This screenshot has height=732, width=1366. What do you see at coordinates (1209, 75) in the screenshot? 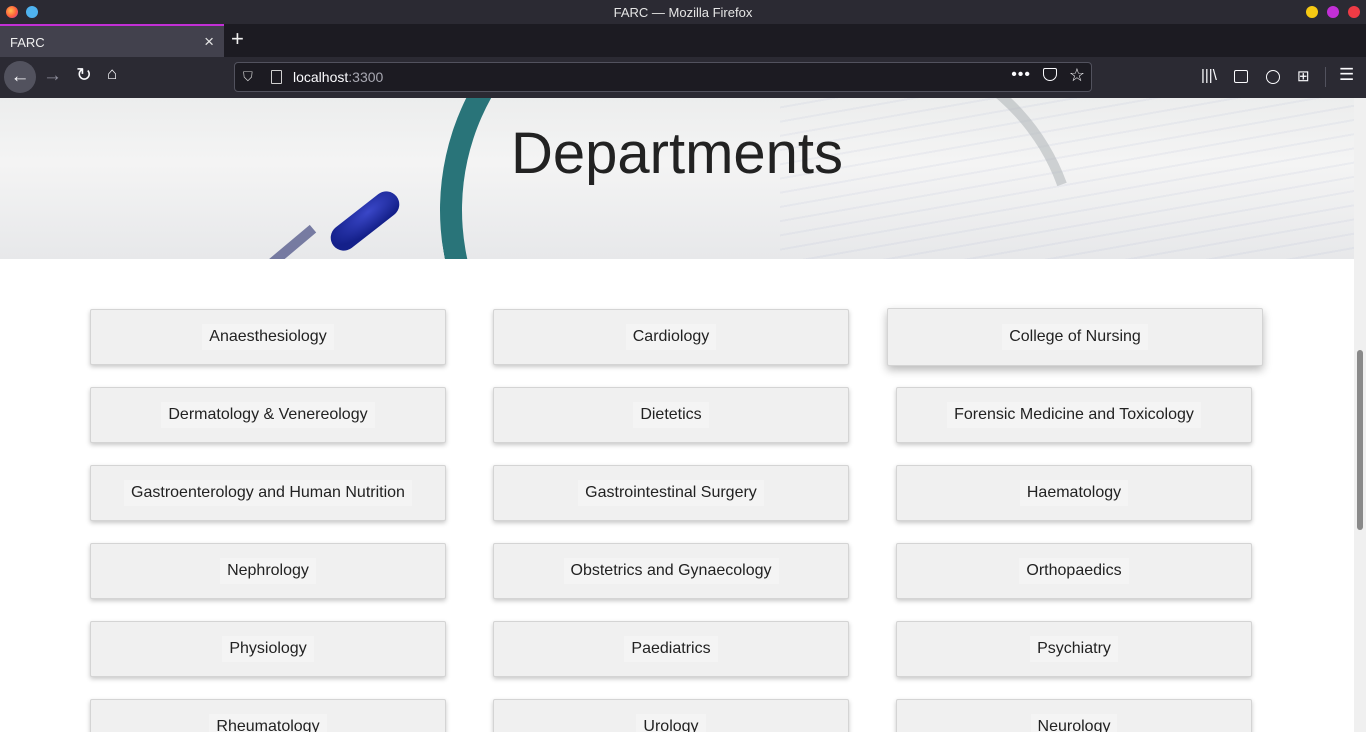
I see `library-icon: |||\` at bounding box center [1209, 75].